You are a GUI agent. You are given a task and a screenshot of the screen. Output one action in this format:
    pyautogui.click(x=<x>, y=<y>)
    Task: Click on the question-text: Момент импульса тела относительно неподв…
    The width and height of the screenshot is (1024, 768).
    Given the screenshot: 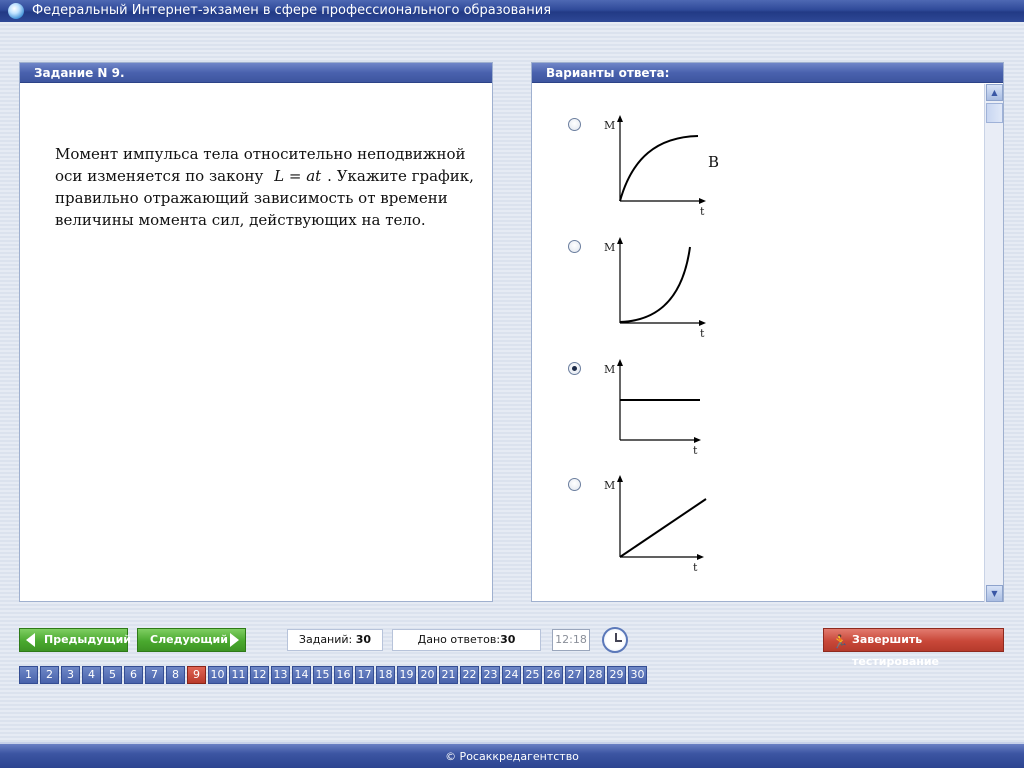 What is the action you would take?
    pyautogui.click(x=265, y=187)
    